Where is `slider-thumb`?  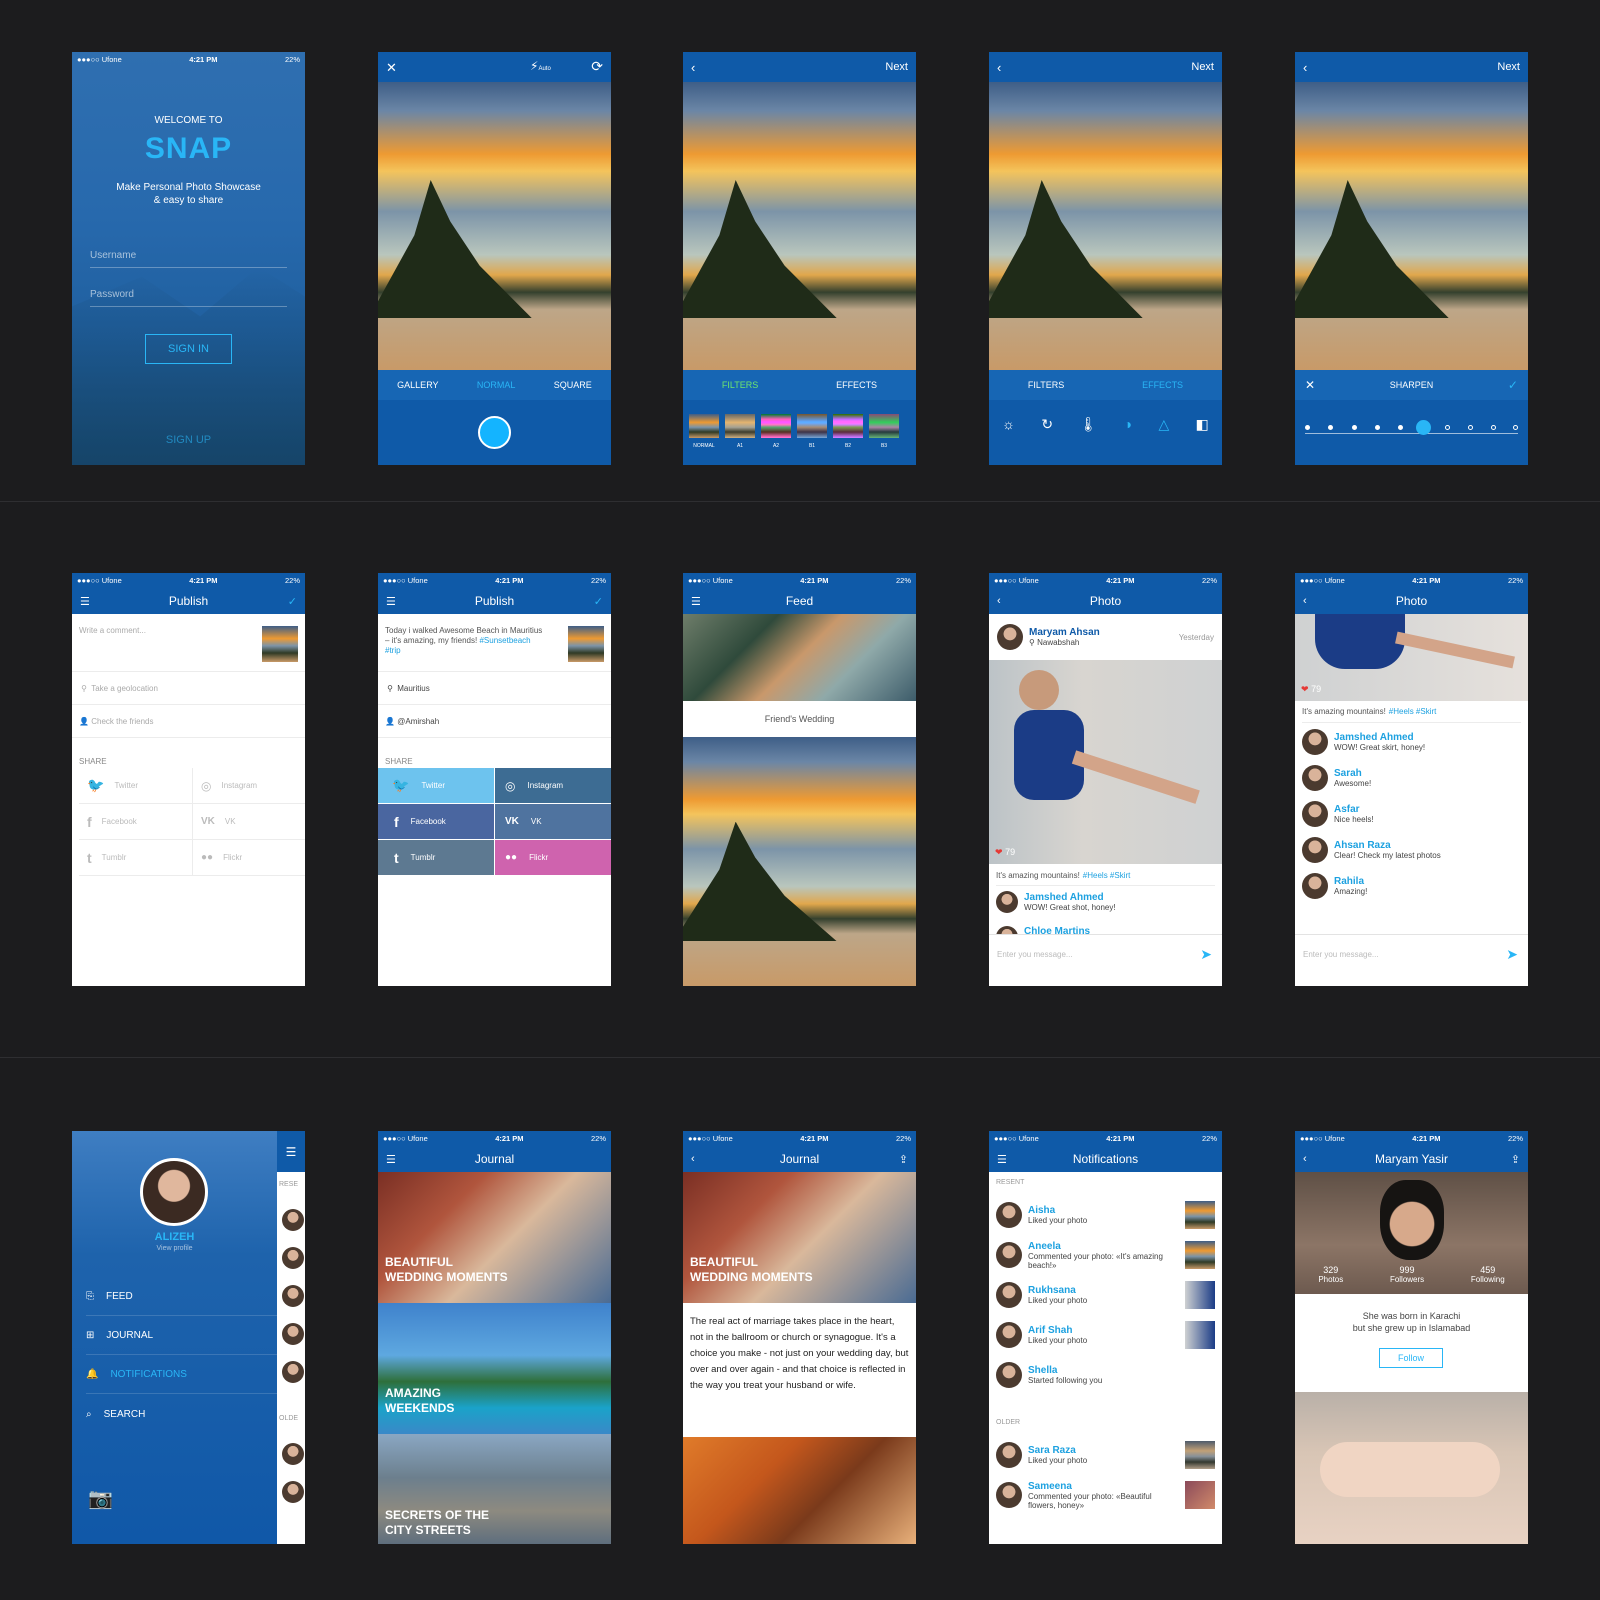
slider-thumb is located at coordinates (1423, 427).